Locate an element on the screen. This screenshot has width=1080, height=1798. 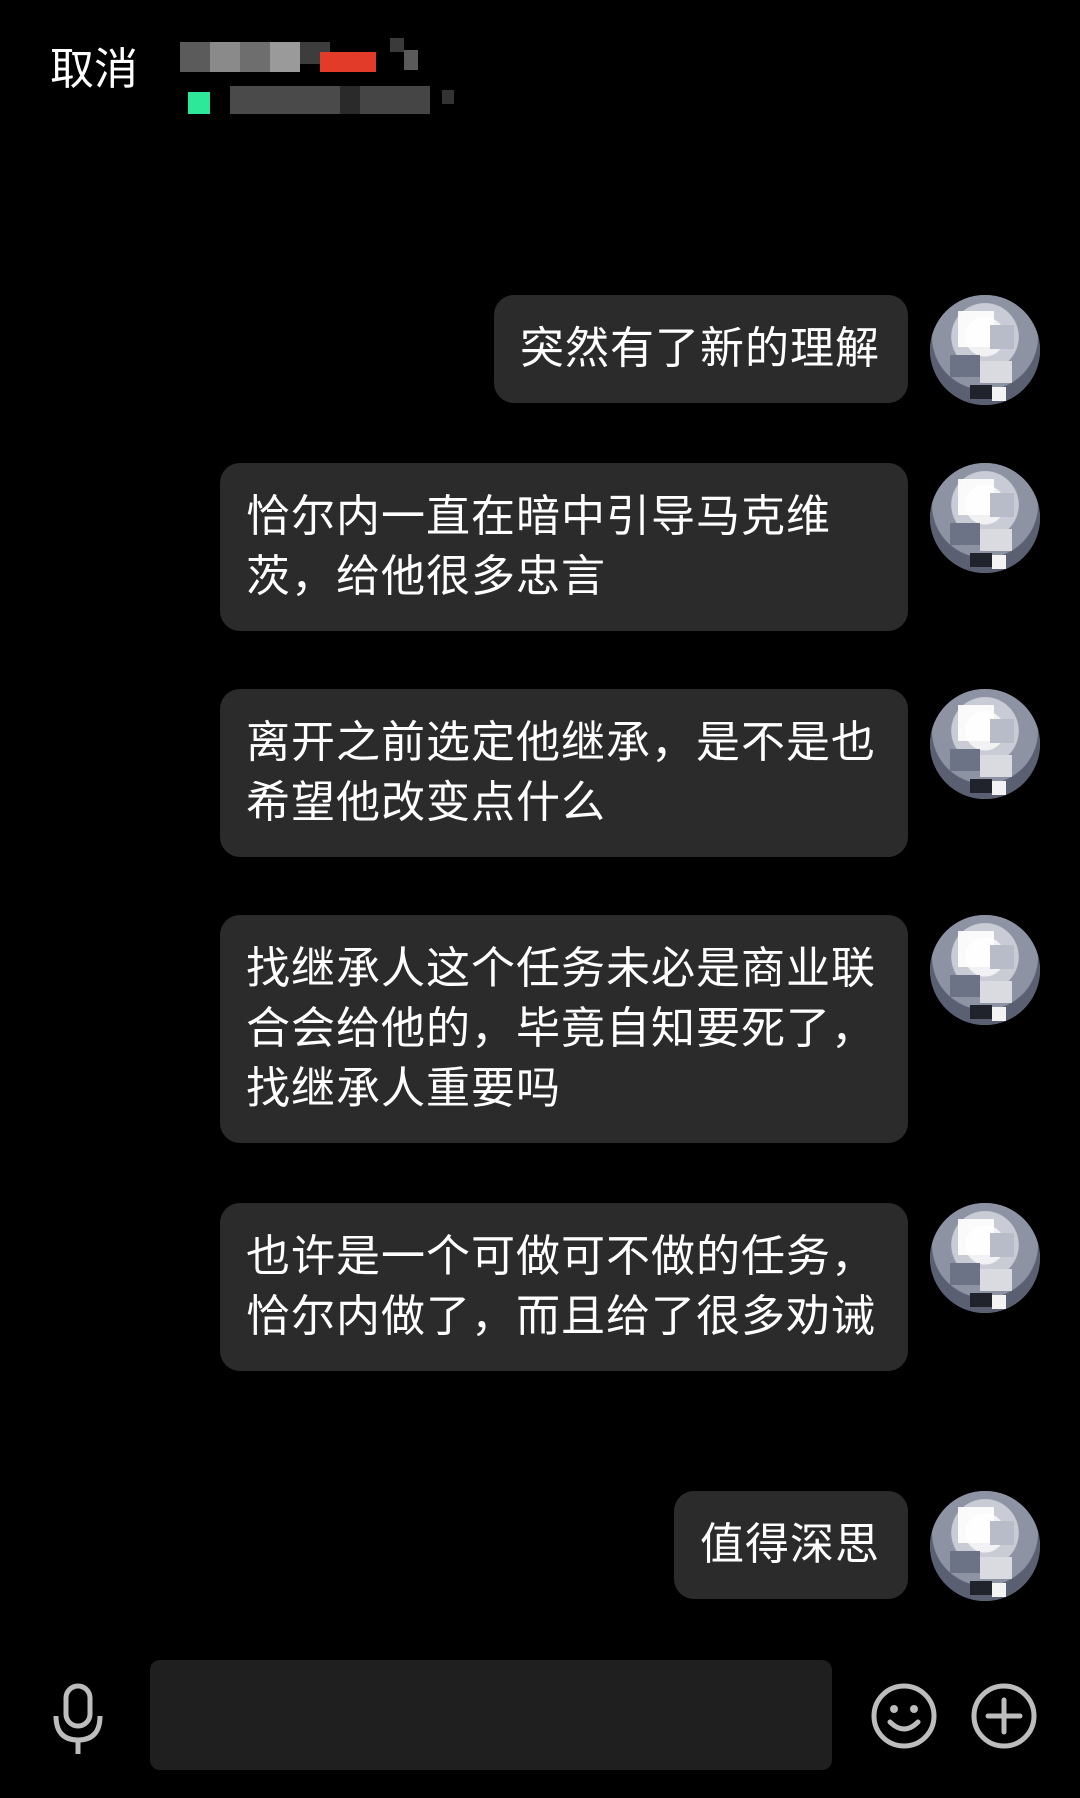
message-bubble: 恰尔内一直在暗中引导马克维茨，给他很多忠言 is located at coordinates (564, 547).